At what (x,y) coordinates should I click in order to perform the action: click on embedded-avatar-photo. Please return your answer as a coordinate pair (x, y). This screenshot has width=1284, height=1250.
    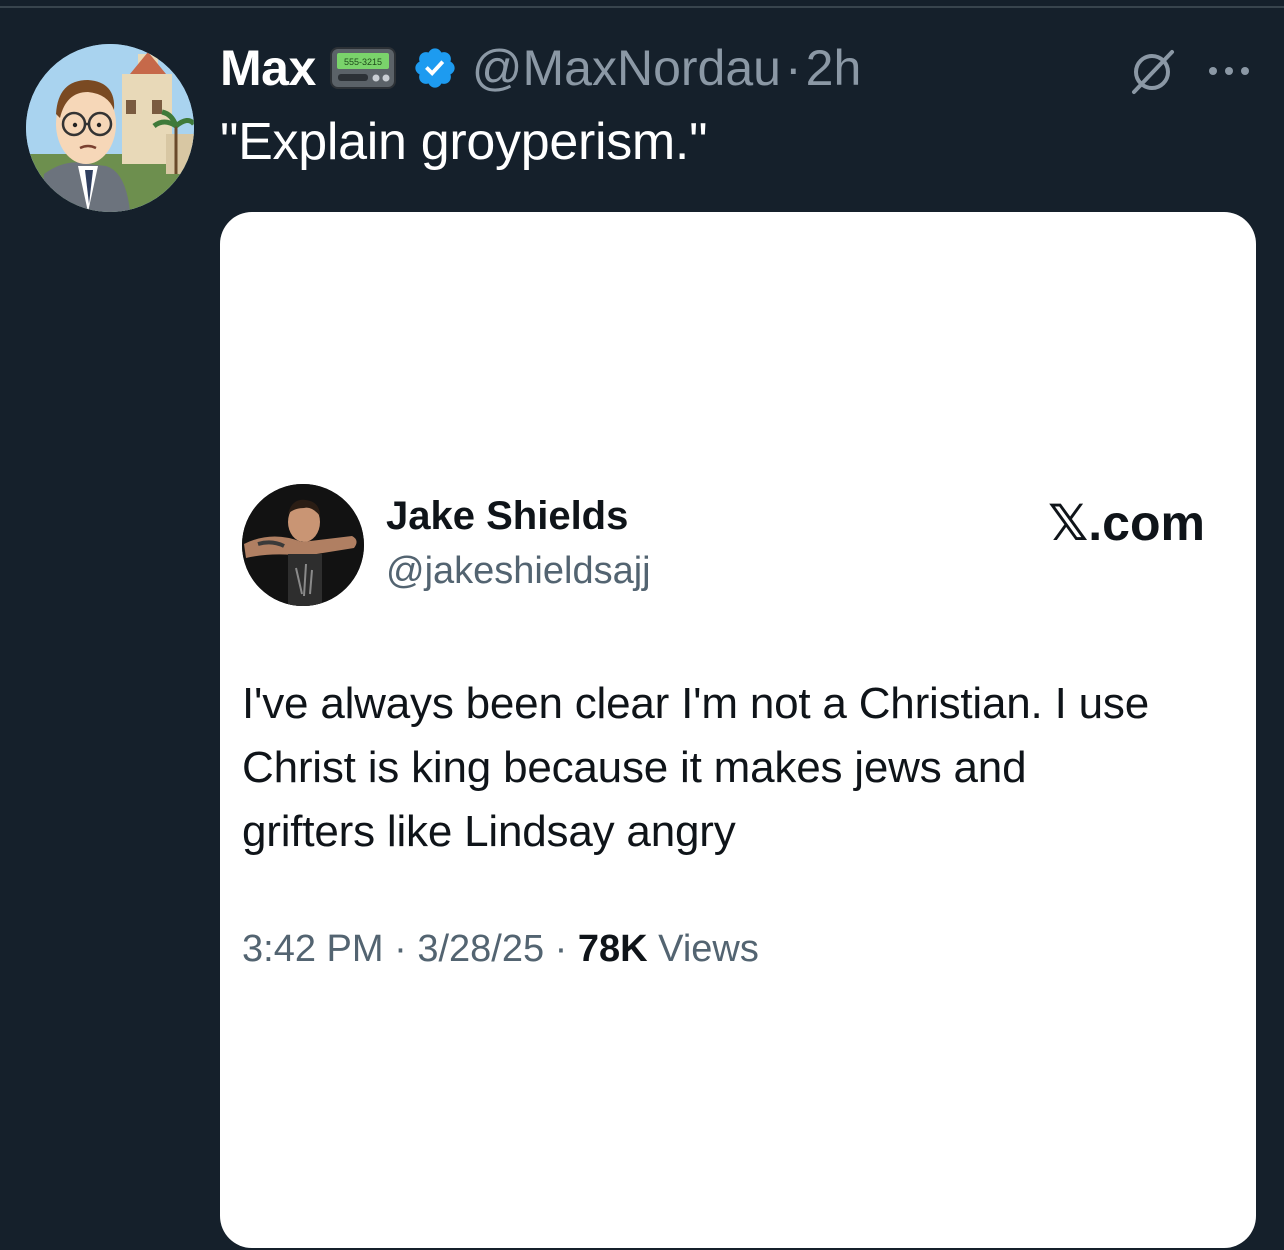
    Looking at the image, I should click on (303, 545).